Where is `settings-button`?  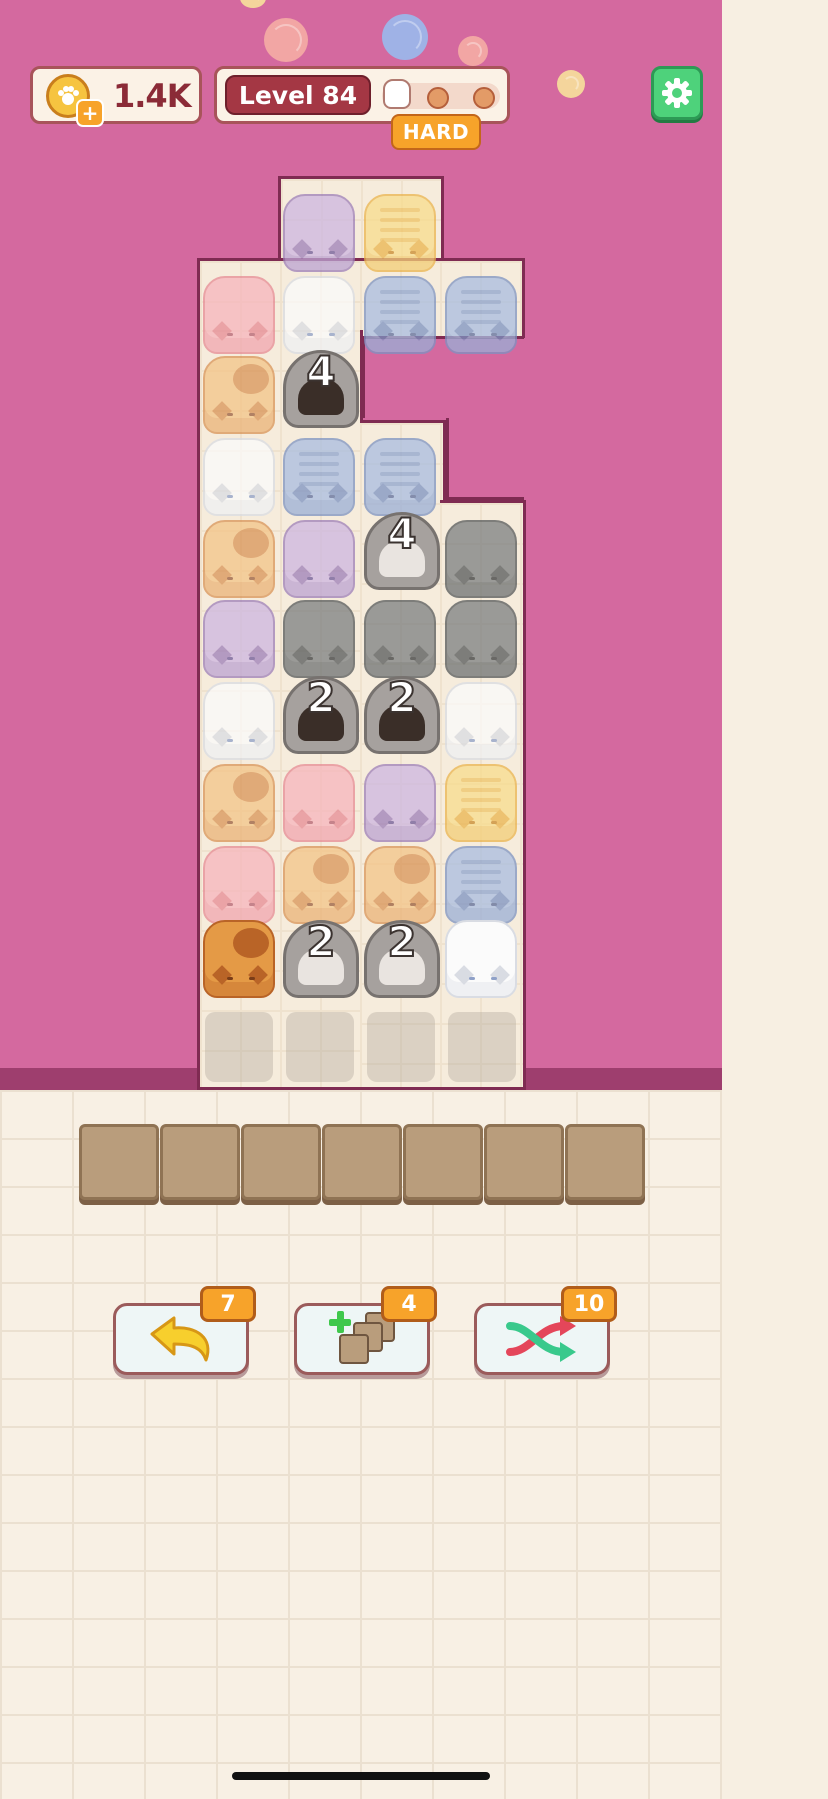
settings-button is located at coordinates (677, 93).